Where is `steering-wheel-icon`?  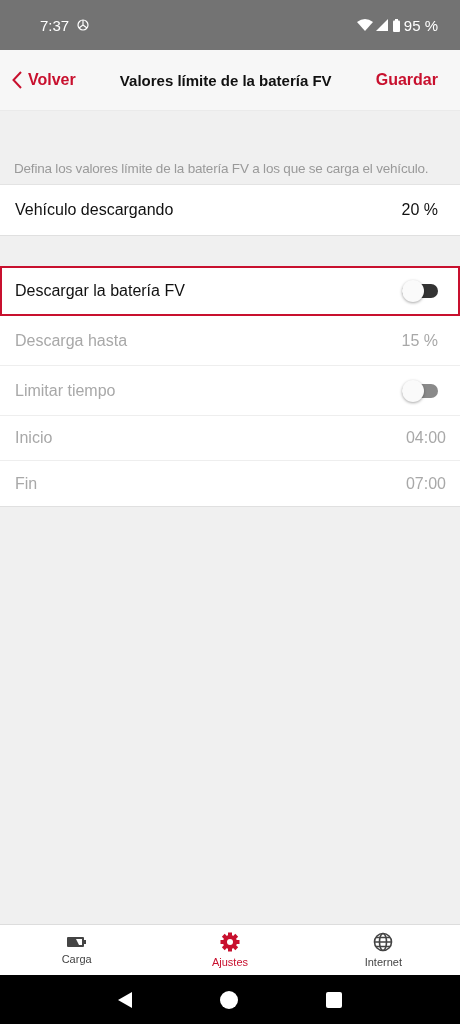
steering-wheel-icon is located at coordinates (83, 25).